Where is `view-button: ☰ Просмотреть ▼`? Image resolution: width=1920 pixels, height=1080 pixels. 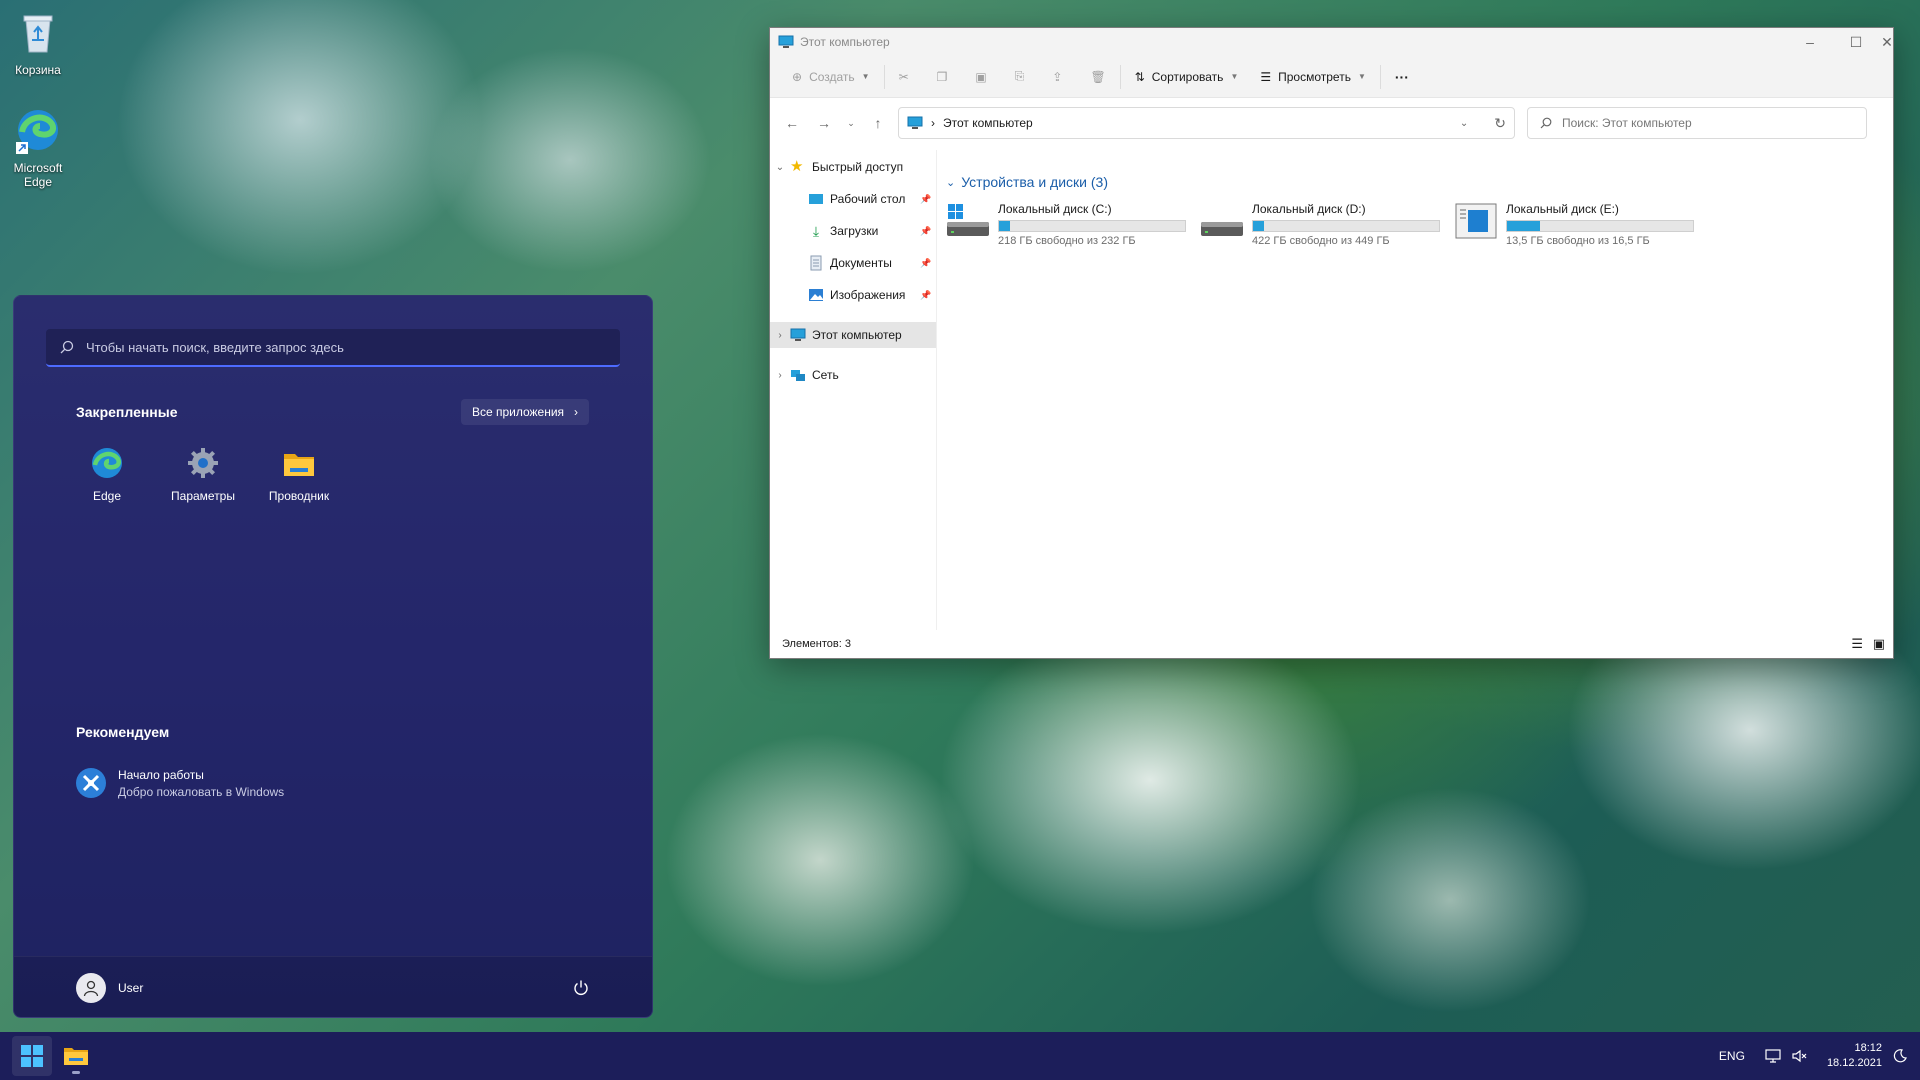
view-button: ☰ Просмотреть ▼ is located at coordinates (1313, 77).